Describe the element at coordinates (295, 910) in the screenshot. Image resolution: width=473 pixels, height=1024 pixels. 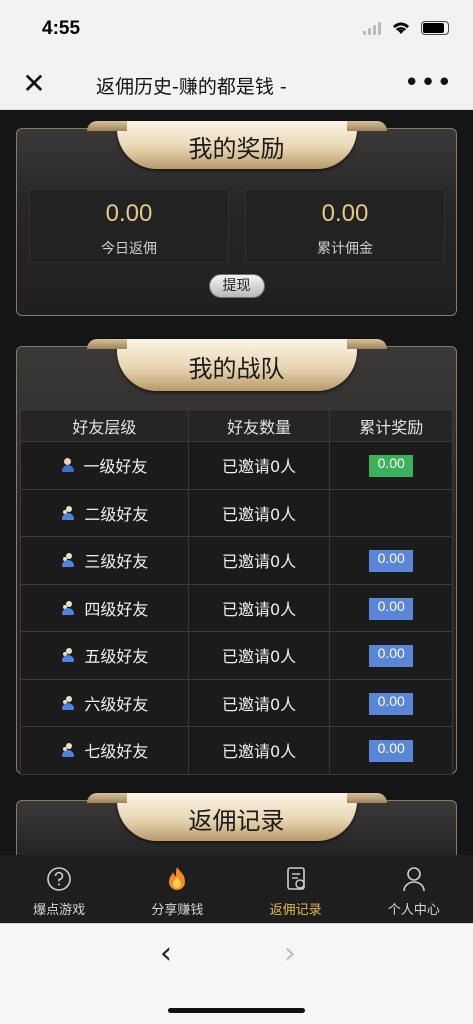
I see `tab-label: 返佣记录` at that location.